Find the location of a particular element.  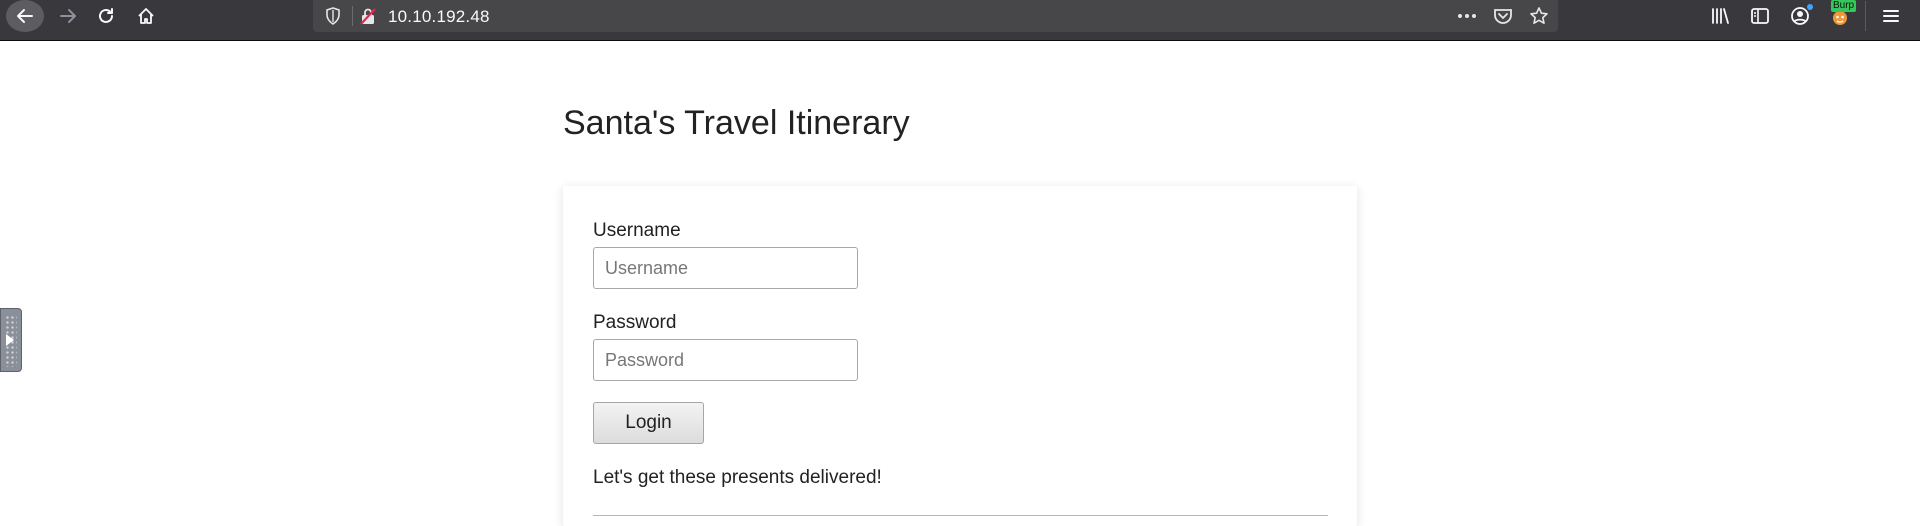

home-button is located at coordinates (146, 16).